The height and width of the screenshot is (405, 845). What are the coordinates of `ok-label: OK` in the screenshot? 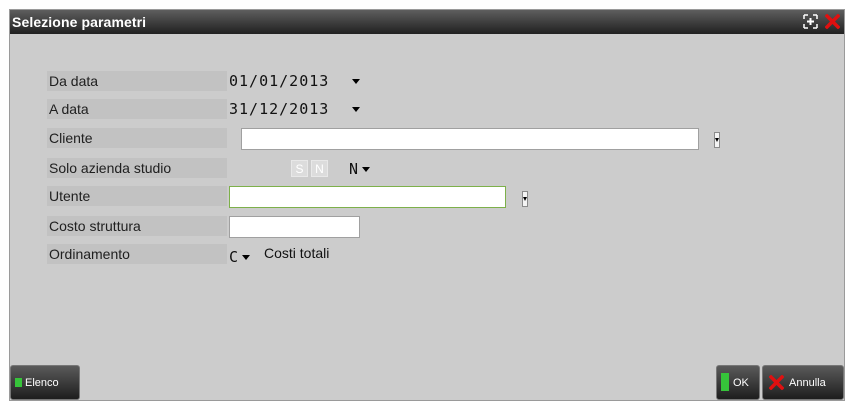 It's located at (741, 383).